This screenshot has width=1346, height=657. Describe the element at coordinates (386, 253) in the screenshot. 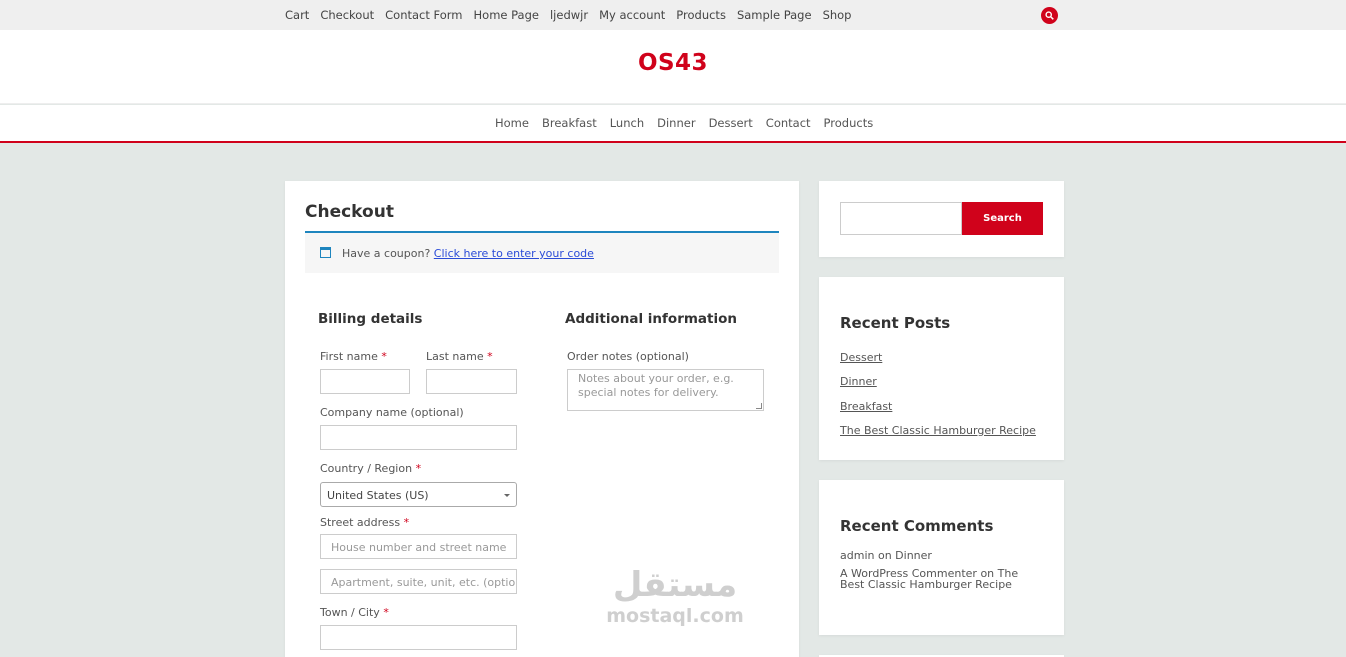

I see `coupon-text: Have a coupon?` at that location.